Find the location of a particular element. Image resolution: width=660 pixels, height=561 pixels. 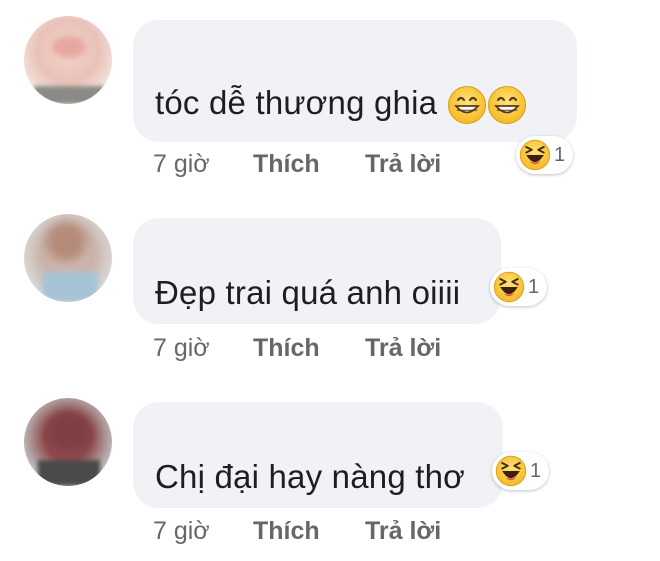

comment-bubble: tóc dễ thương ghia is located at coordinates (355, 81).